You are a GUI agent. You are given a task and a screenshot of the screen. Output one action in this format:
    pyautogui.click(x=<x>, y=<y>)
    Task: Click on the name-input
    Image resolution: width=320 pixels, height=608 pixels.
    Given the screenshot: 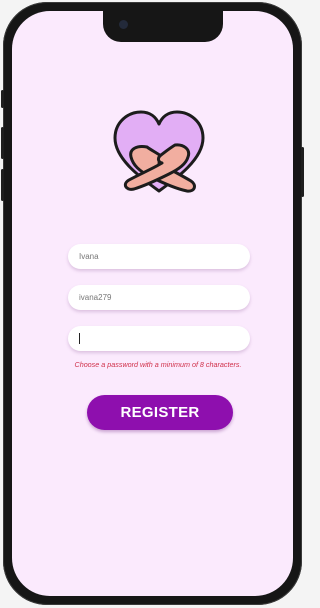 What is the action you would take?
    pyautogui.click(x=159, y=256)
    